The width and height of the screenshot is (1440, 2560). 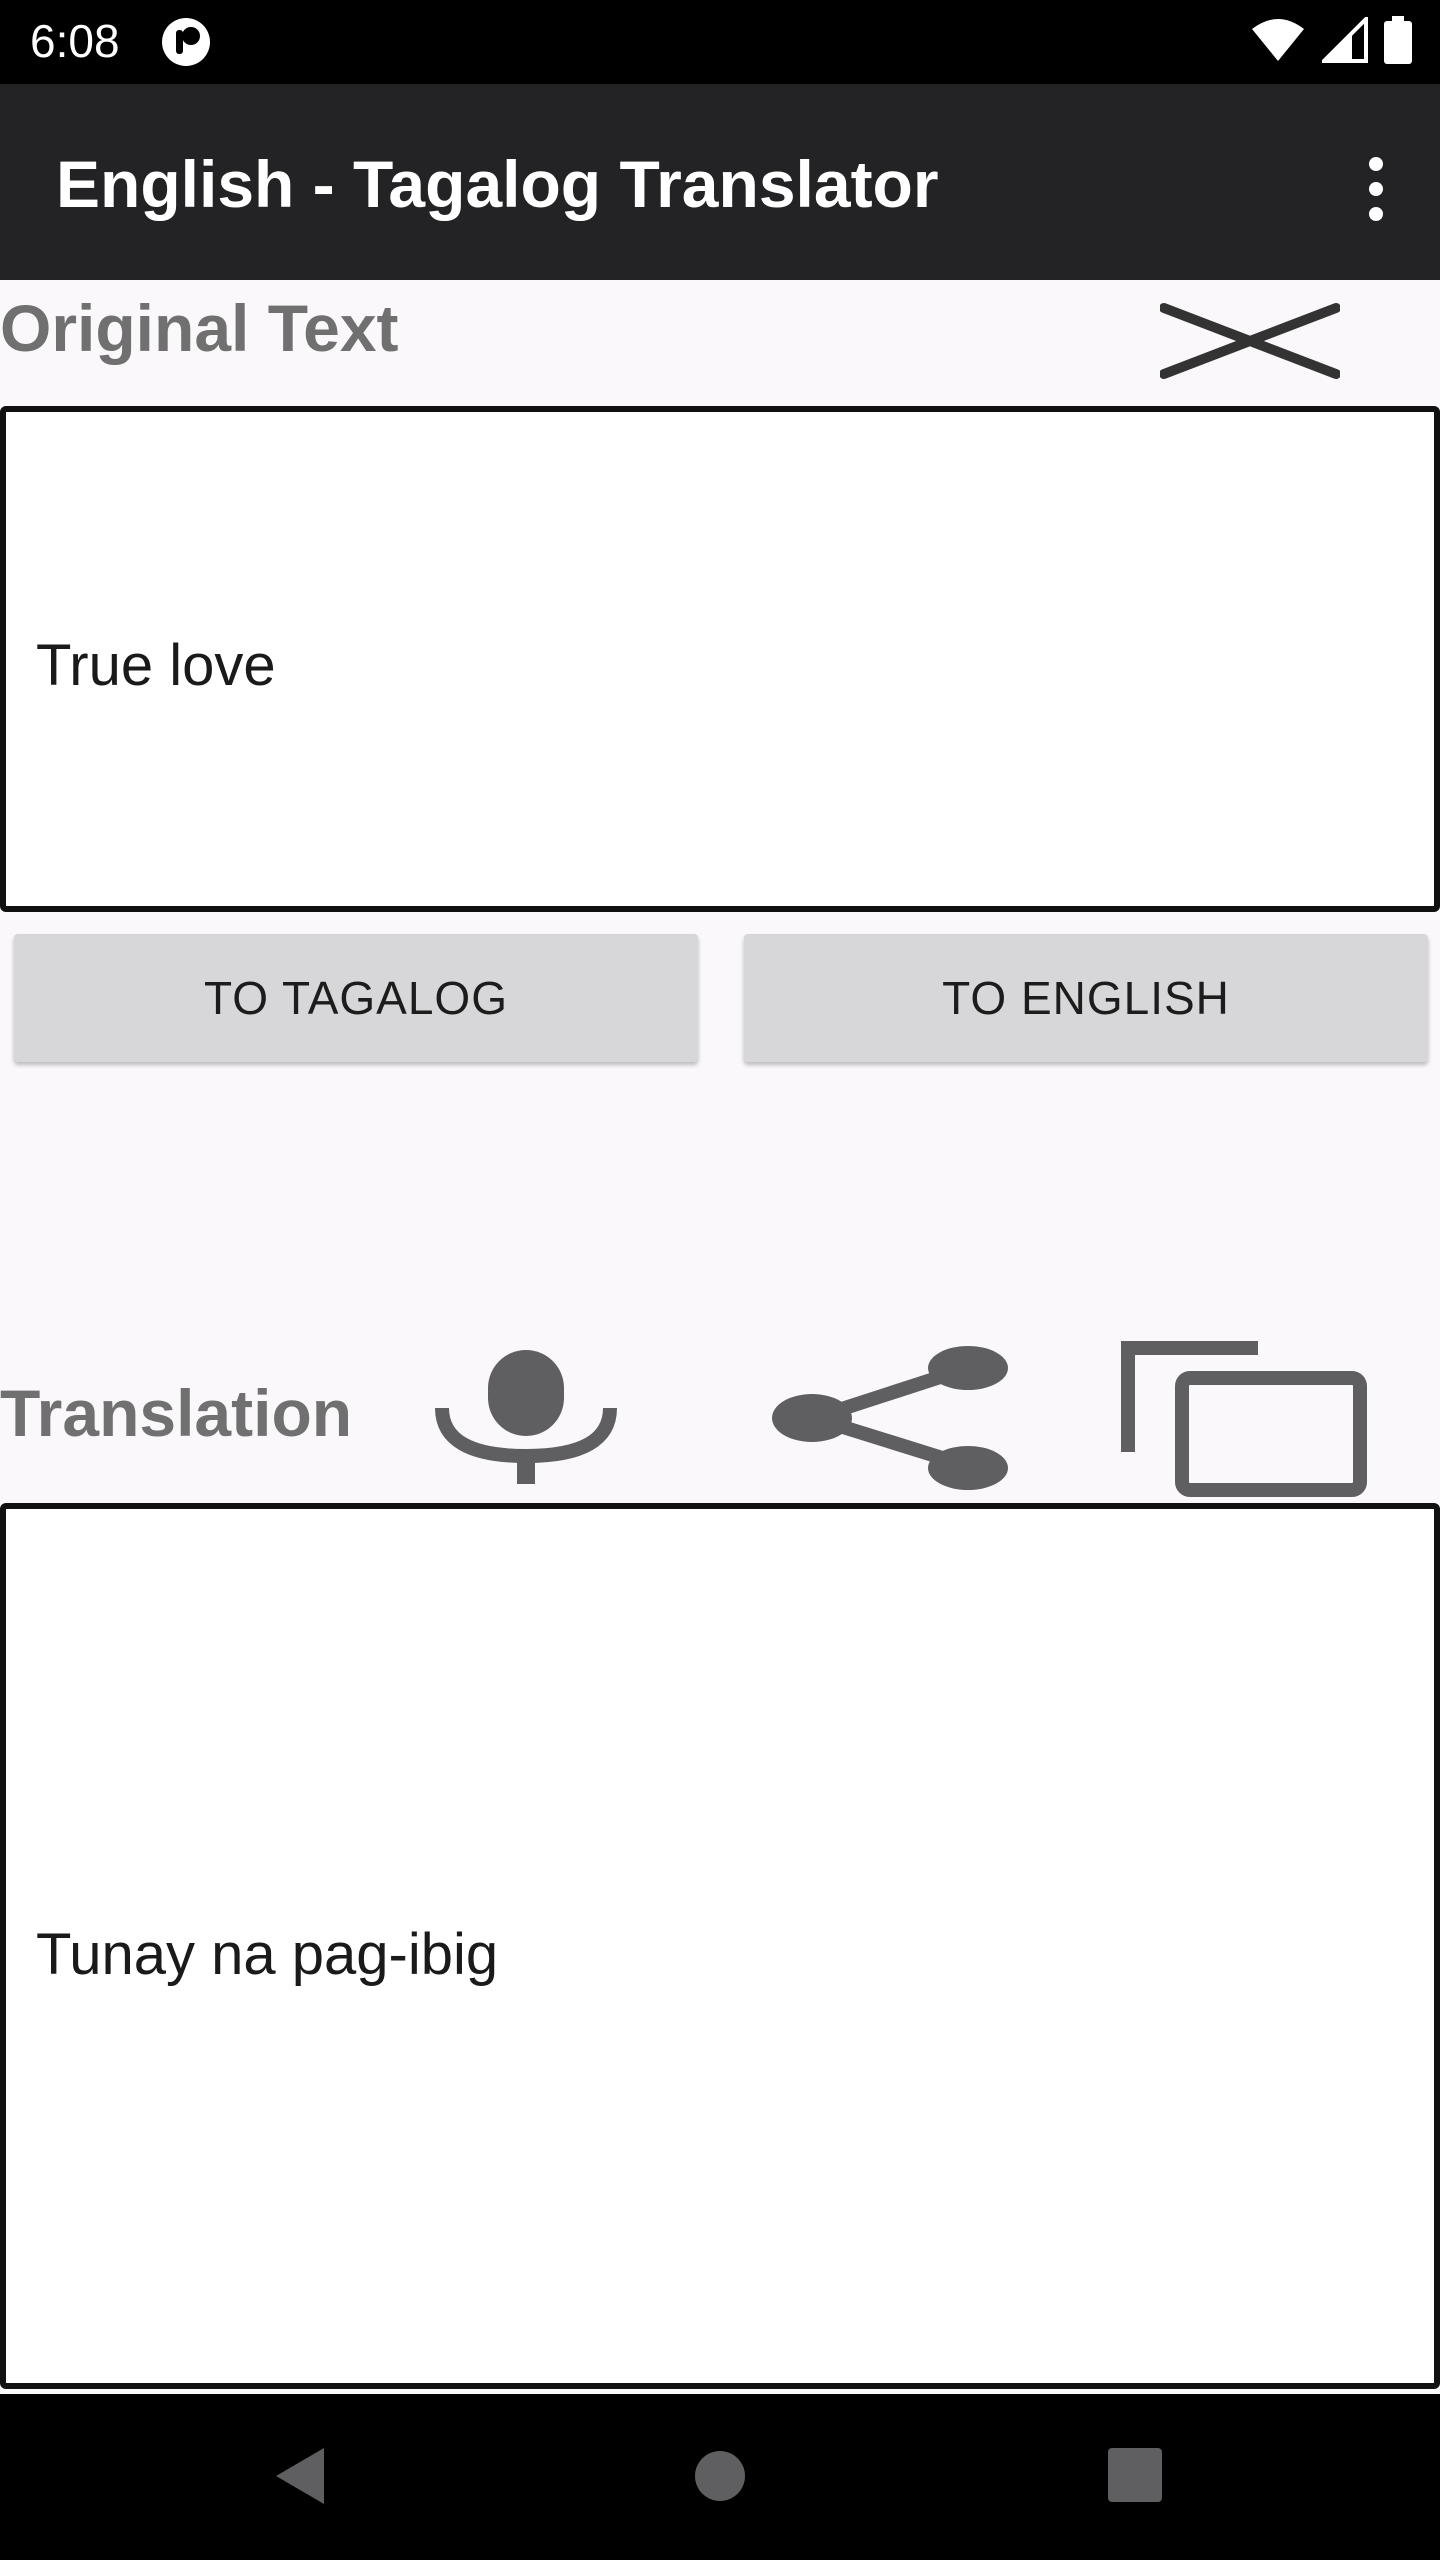 I want to click on app-bar: English - Tagalog Translator, so click(x=720, y=182).